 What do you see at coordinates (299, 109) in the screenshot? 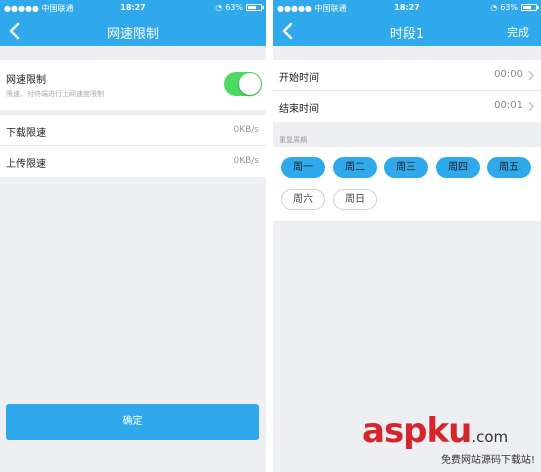
I see `end-time-label: 结束时间` at bounding box center [299, 109].